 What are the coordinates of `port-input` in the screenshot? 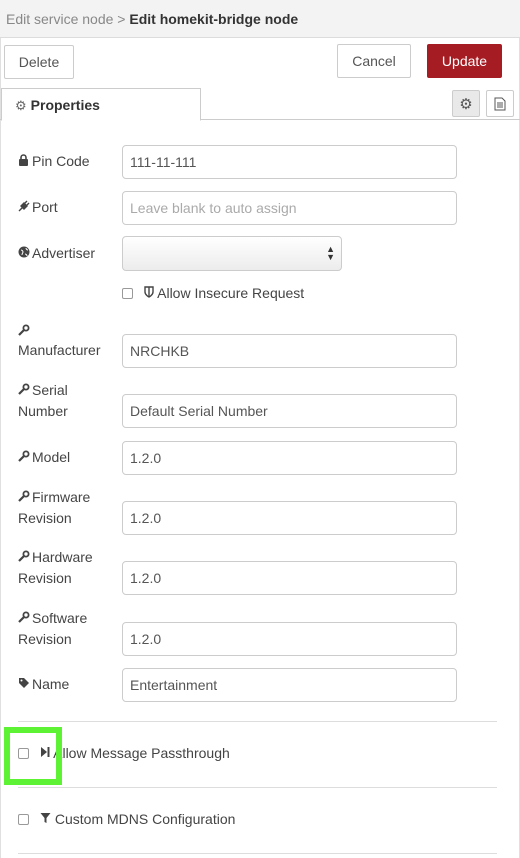 It's located at (289, 208).